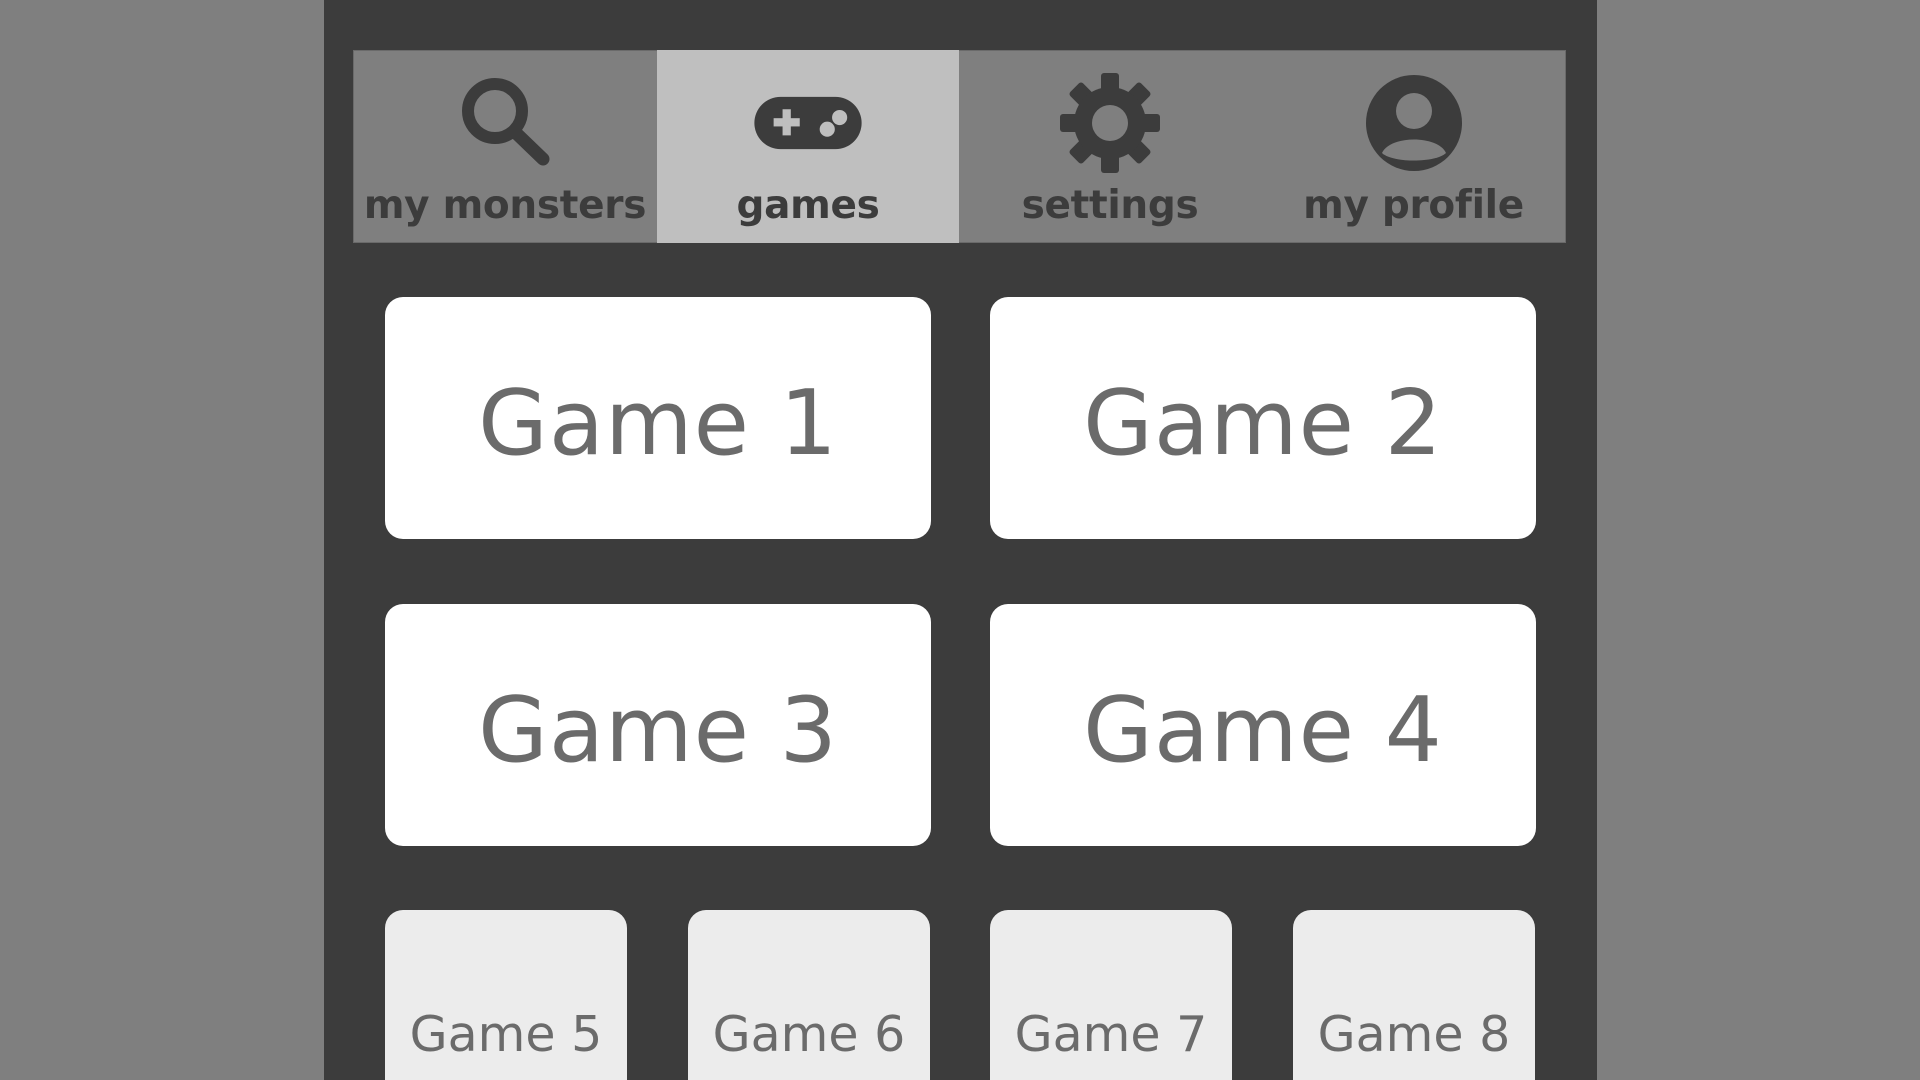 The image size is (1920, 1080). I want to click on nav-label-my-monsters: my monsters, so click(505, 205).